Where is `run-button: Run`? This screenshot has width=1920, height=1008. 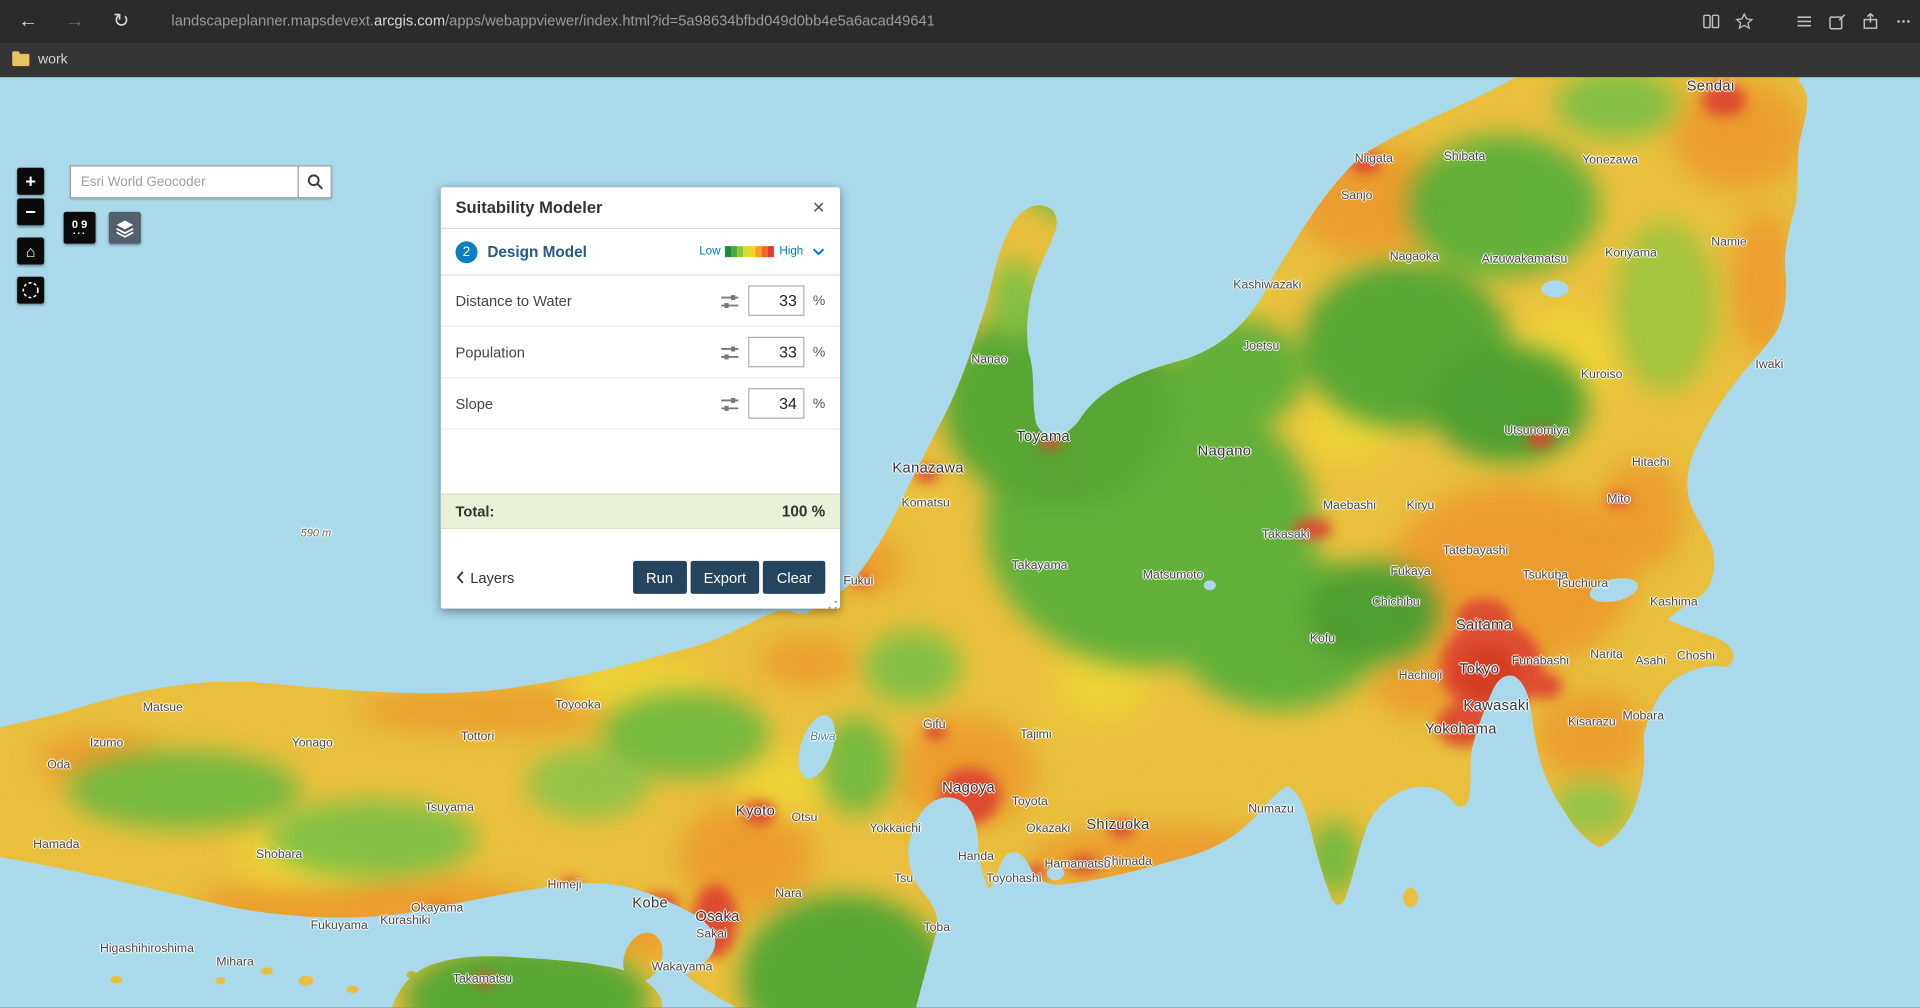
run-button: Run is located at coordinates (659, 577).